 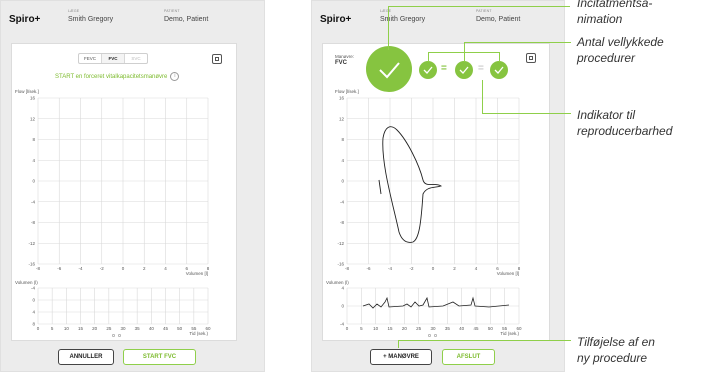 I want to click on flow-volume-curve, so click(x=410, y=184).